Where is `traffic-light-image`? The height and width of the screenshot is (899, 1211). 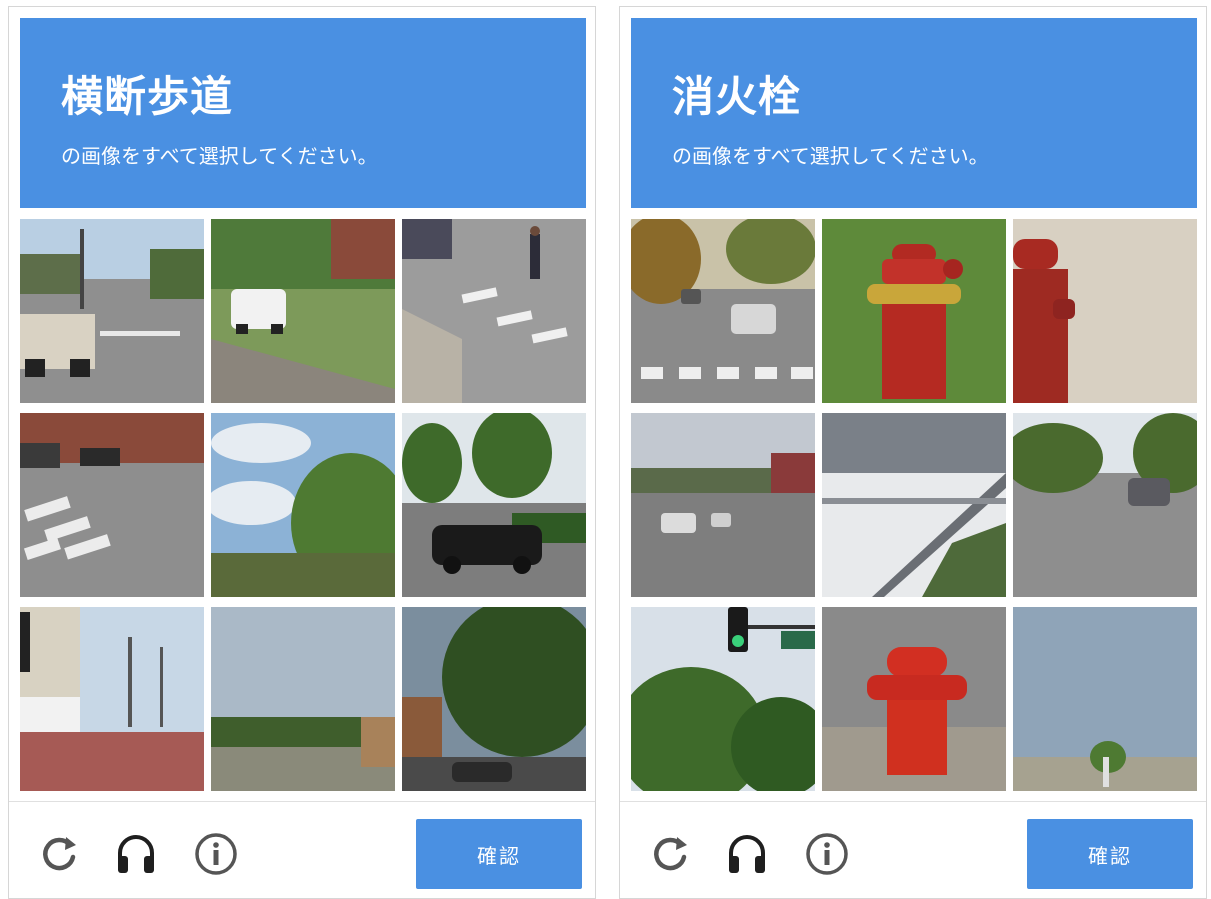 traffic-light-image is located at coordinates (723, 699).